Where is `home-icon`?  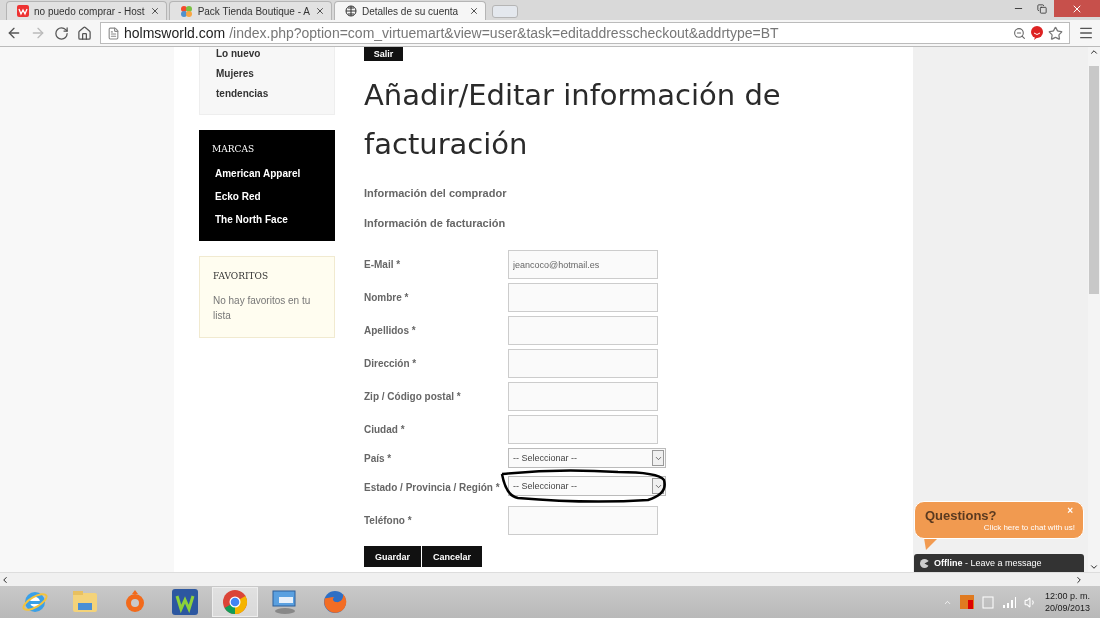
home-icon is located at coordinates (84, 33).